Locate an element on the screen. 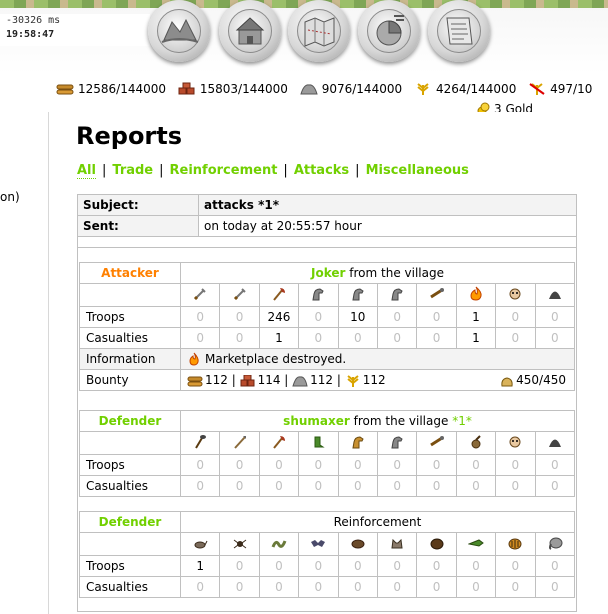 This screenshot has width=608, height=614. information-label: Information is located at coordinates (130, 359).